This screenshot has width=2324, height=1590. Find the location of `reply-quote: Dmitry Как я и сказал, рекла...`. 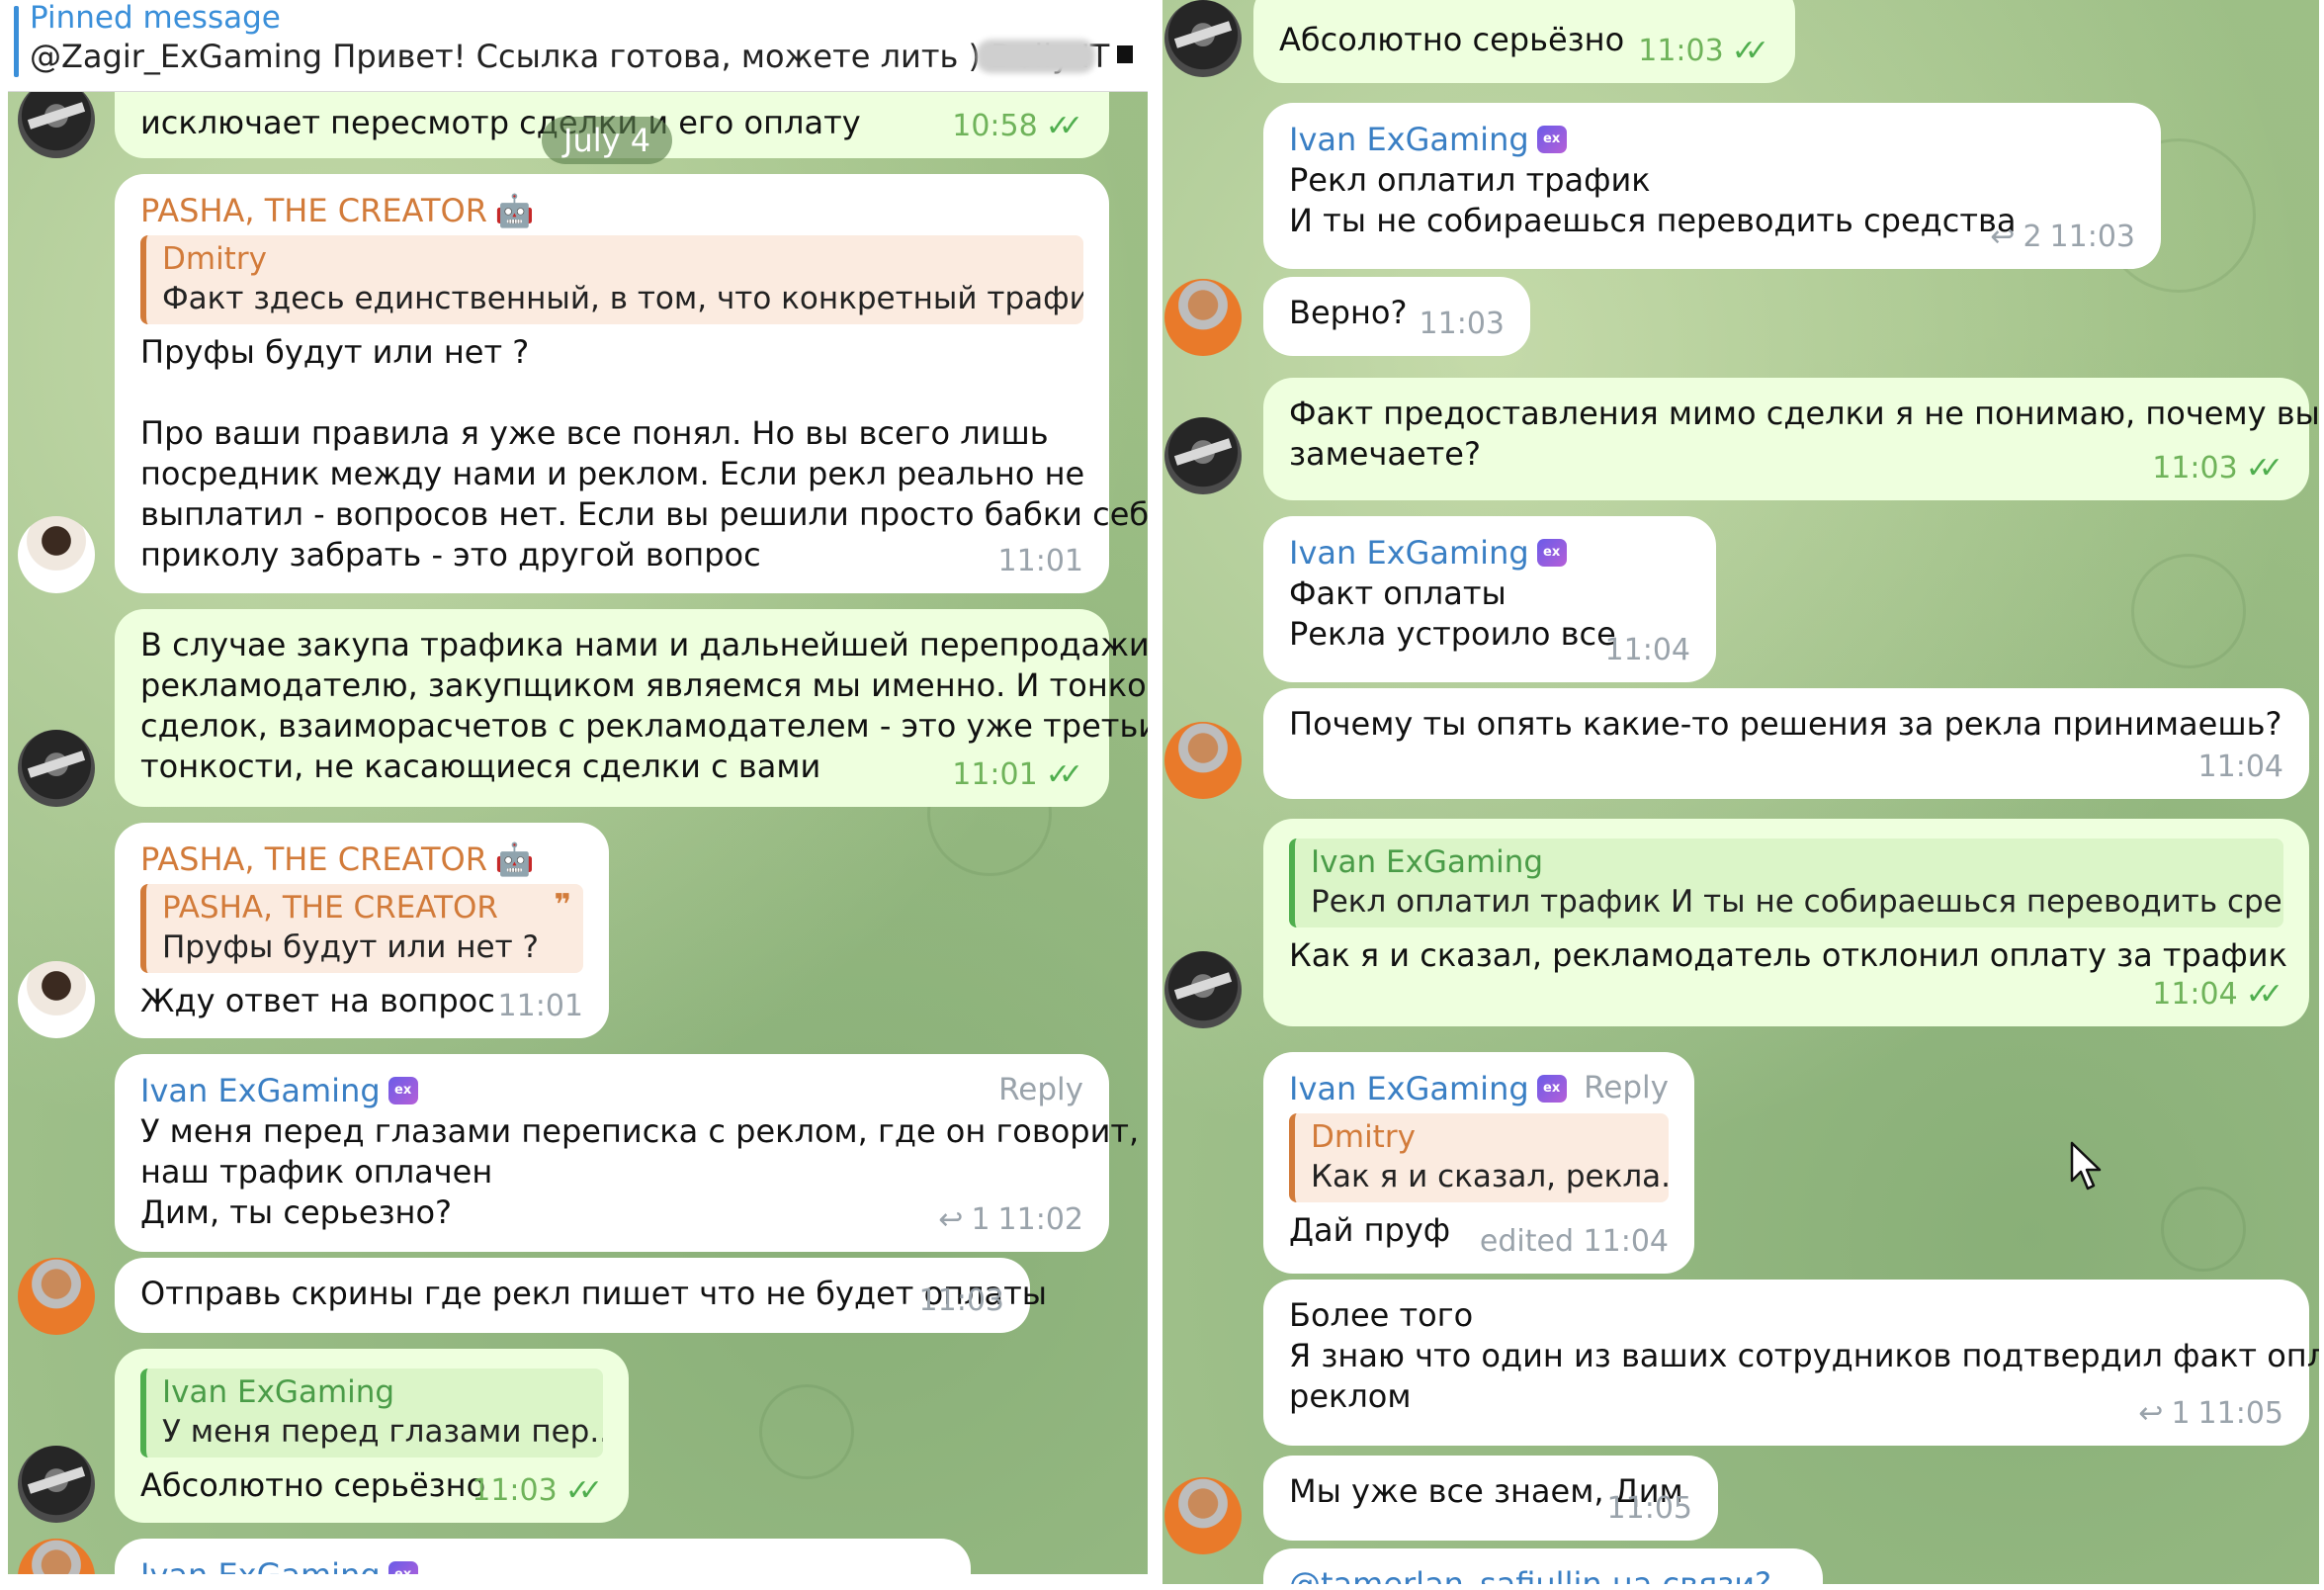

reply-quote: Dmitry Как я и сказал, рекла... is located at coordinates (1479, 1157).